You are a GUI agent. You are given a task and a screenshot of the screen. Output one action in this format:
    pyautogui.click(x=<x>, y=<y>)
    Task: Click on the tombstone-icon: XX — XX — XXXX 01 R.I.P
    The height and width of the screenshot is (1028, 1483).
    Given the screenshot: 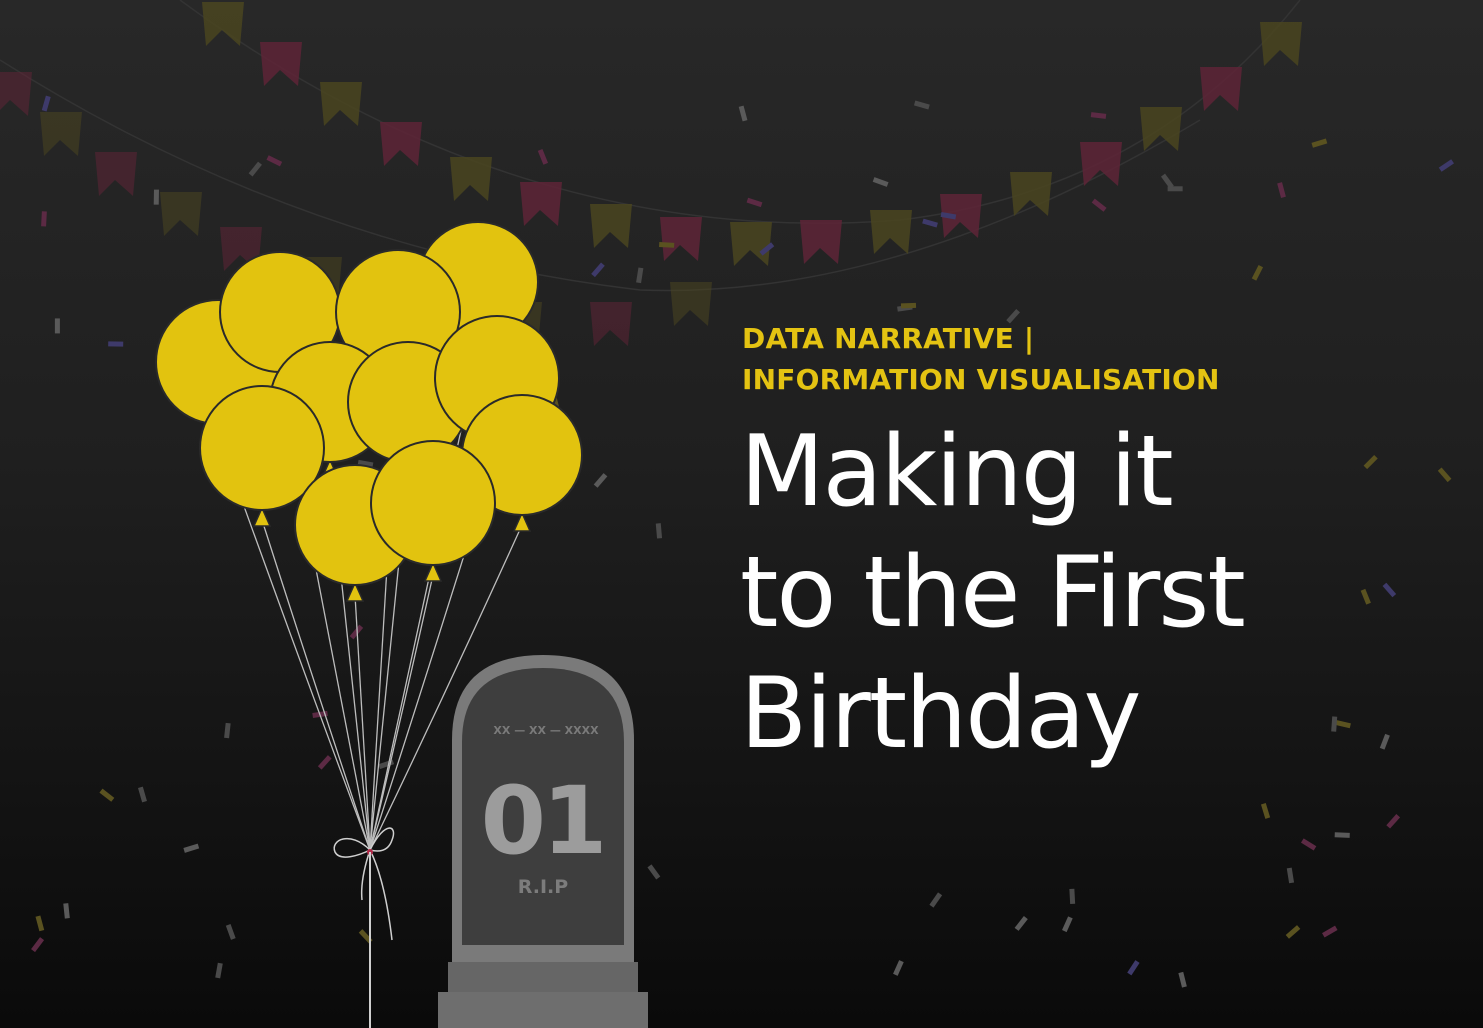 What is the action you would take?
    pyautogui.click(x=543, y=841)
    